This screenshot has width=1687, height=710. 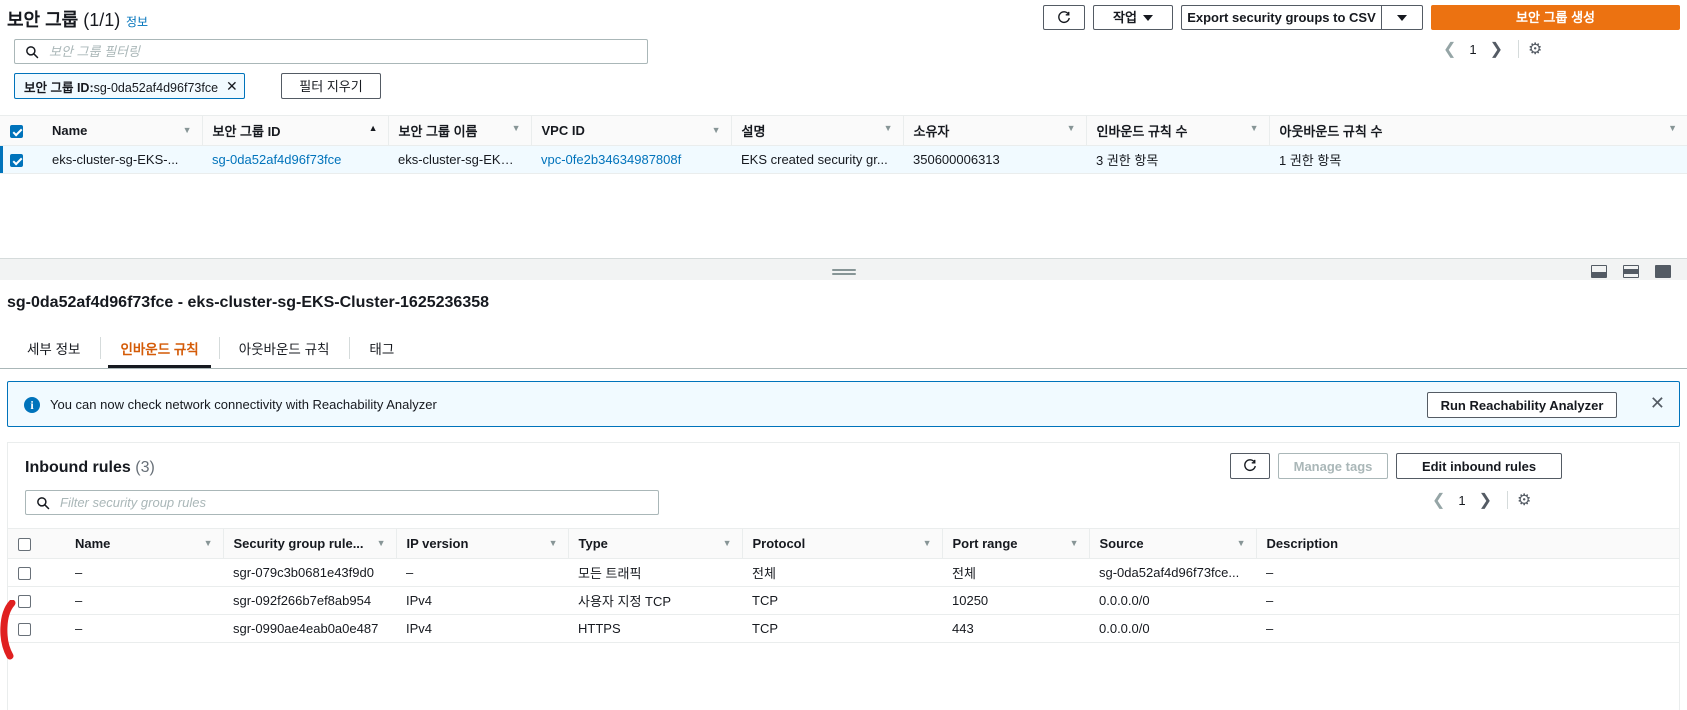 What do you see at coordinates (843, 272) in the screenshot?
I see `drag-handle-icon` at bounding box center [843, 272].